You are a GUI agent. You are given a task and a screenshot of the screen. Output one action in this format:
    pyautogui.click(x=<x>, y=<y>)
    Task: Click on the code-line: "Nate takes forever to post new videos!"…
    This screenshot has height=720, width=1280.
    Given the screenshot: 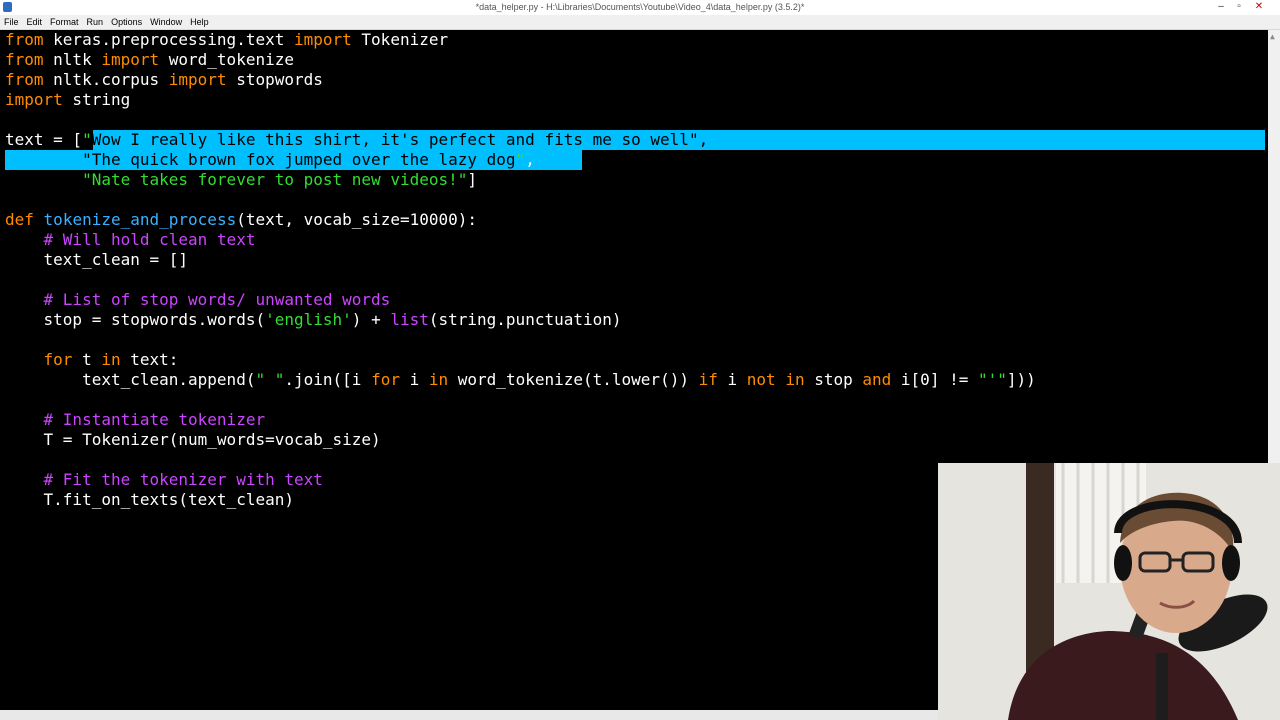 What is the action you would take?
    pyautogui.click(x=280, y=179)
    